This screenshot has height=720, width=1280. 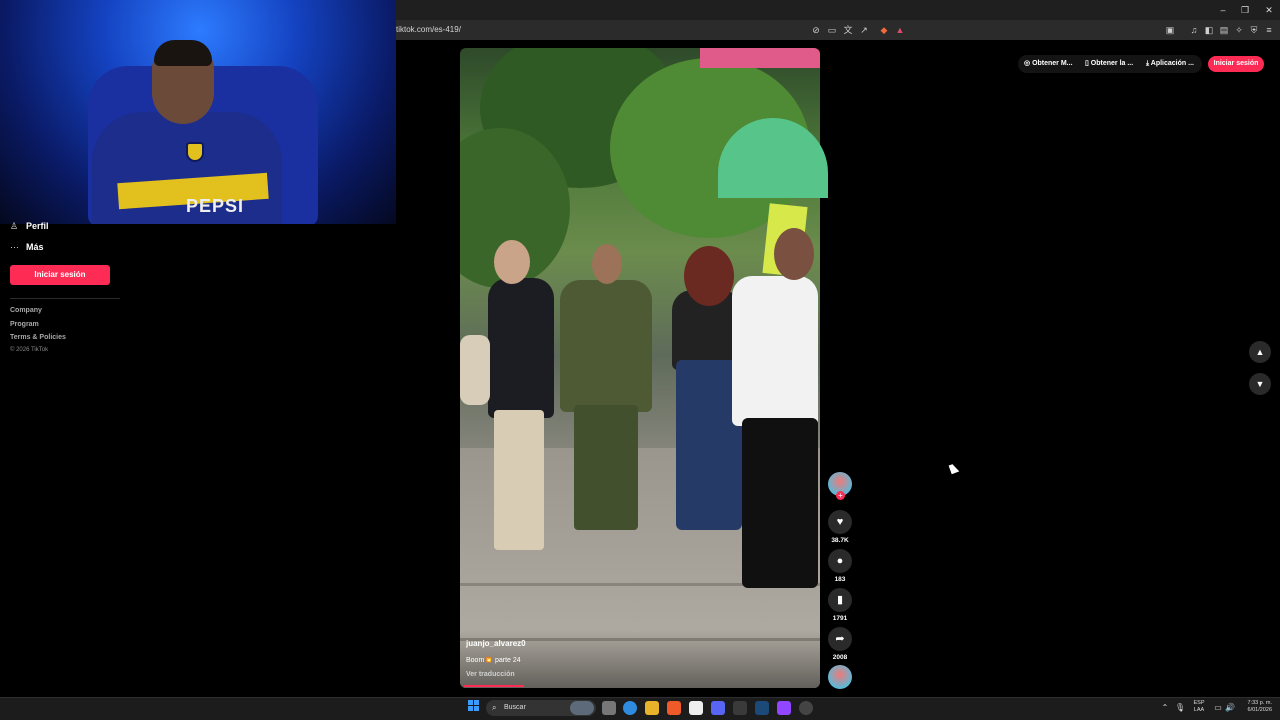 What do you see at coordinates (806, 708) in the screenshot?
I see `obs-icon` at bounding box center [806, 708].